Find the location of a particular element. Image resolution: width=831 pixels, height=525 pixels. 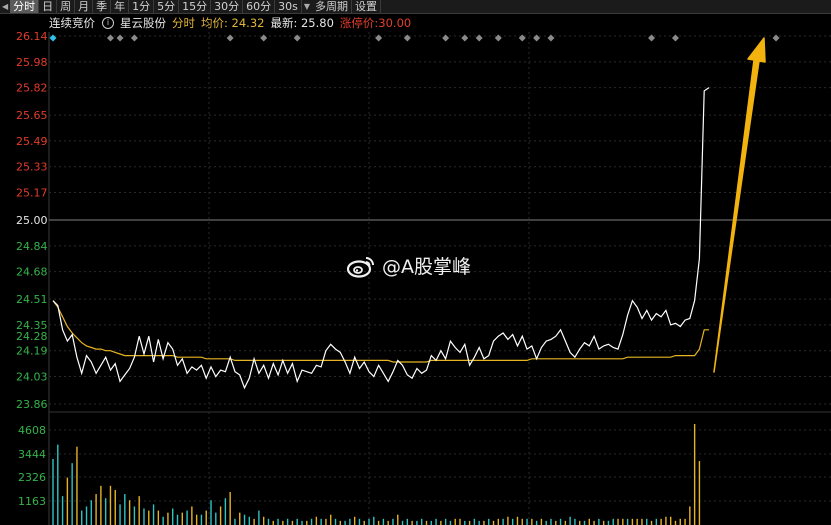

volume-tick-label: 3444 is located at coordinates (32, 454).